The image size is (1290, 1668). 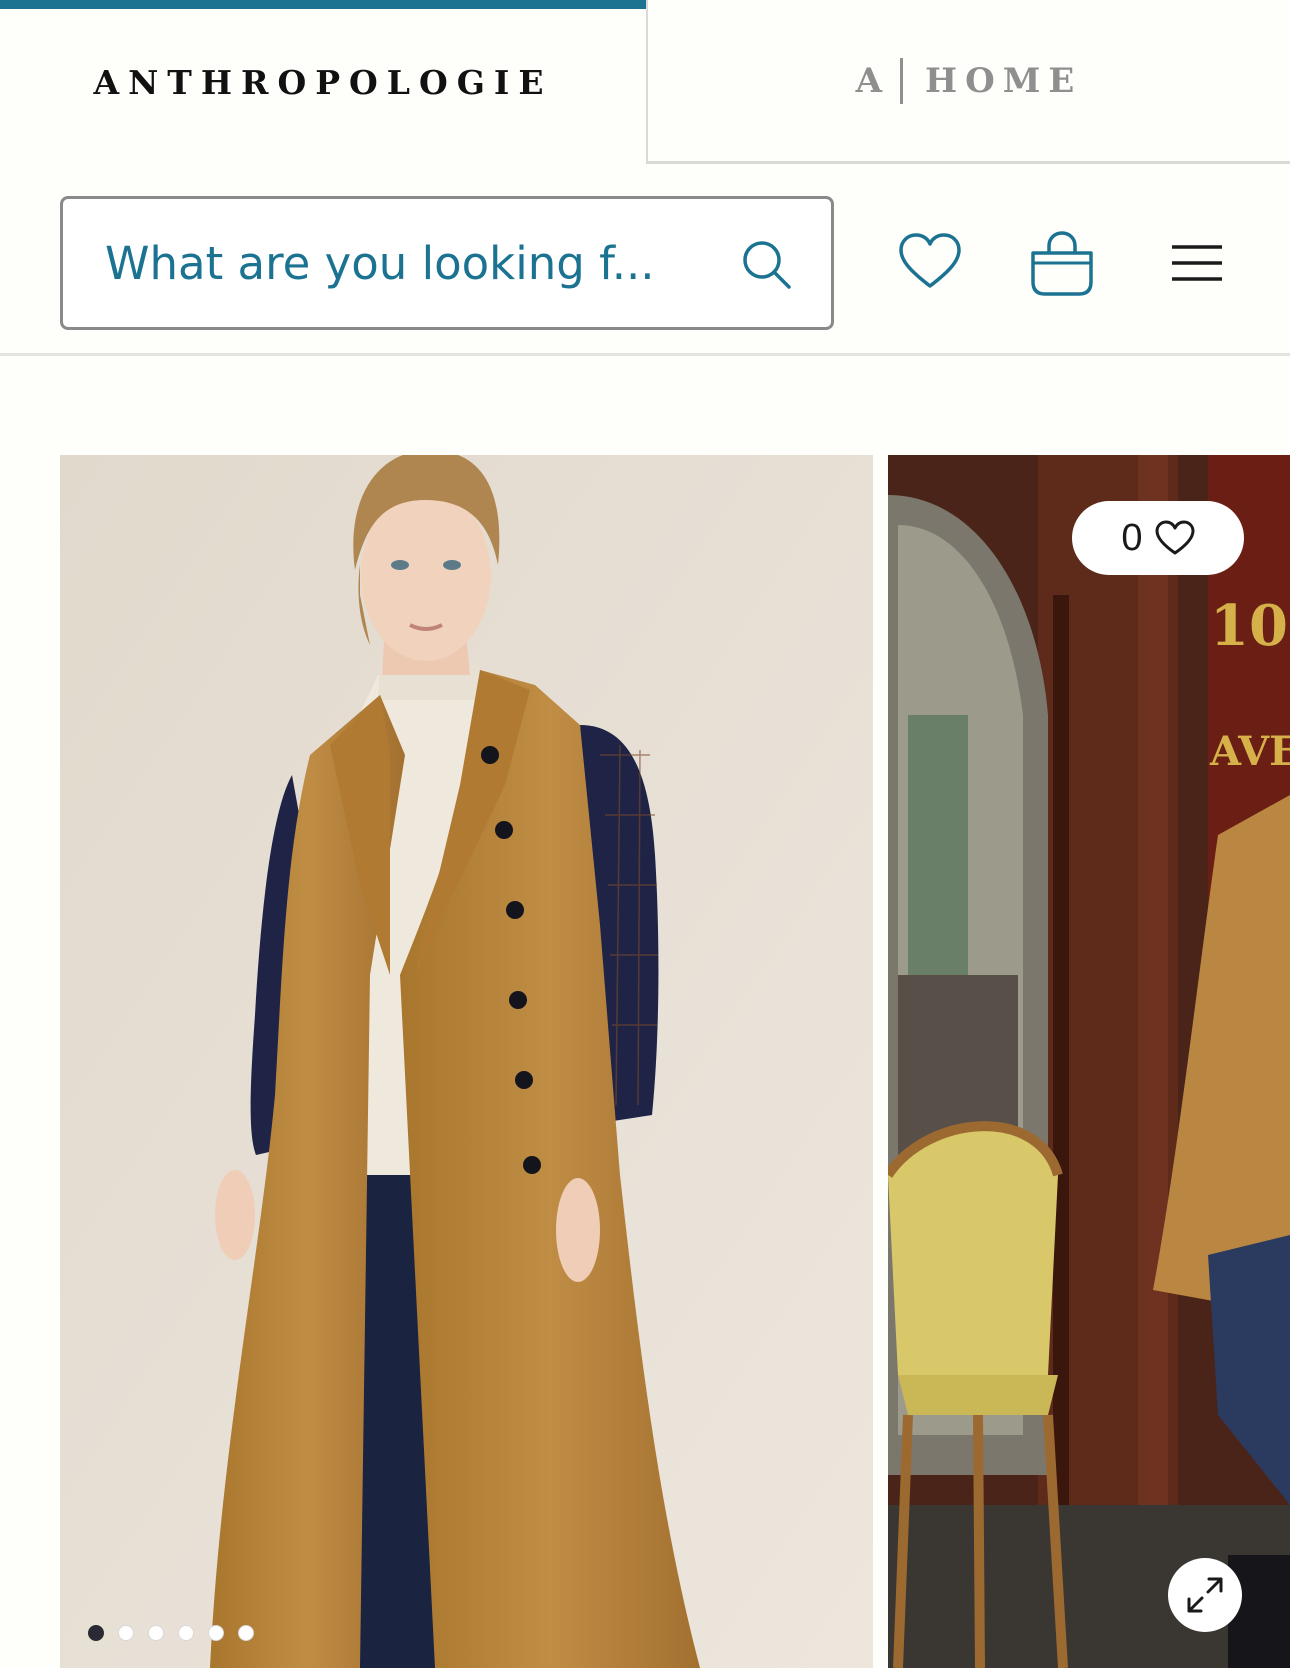 I want to click on brand-tab-anthropologie: ANTHROPOLOGIE, so click(x=323, y=82).